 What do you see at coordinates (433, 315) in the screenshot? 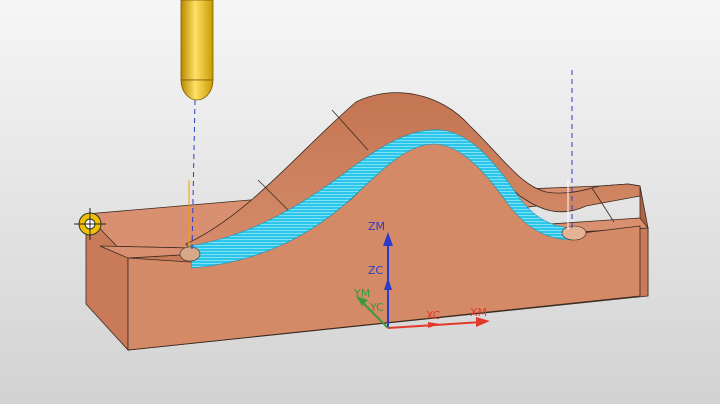
I see `xc-label: XC` at bounding box center [433, 315].